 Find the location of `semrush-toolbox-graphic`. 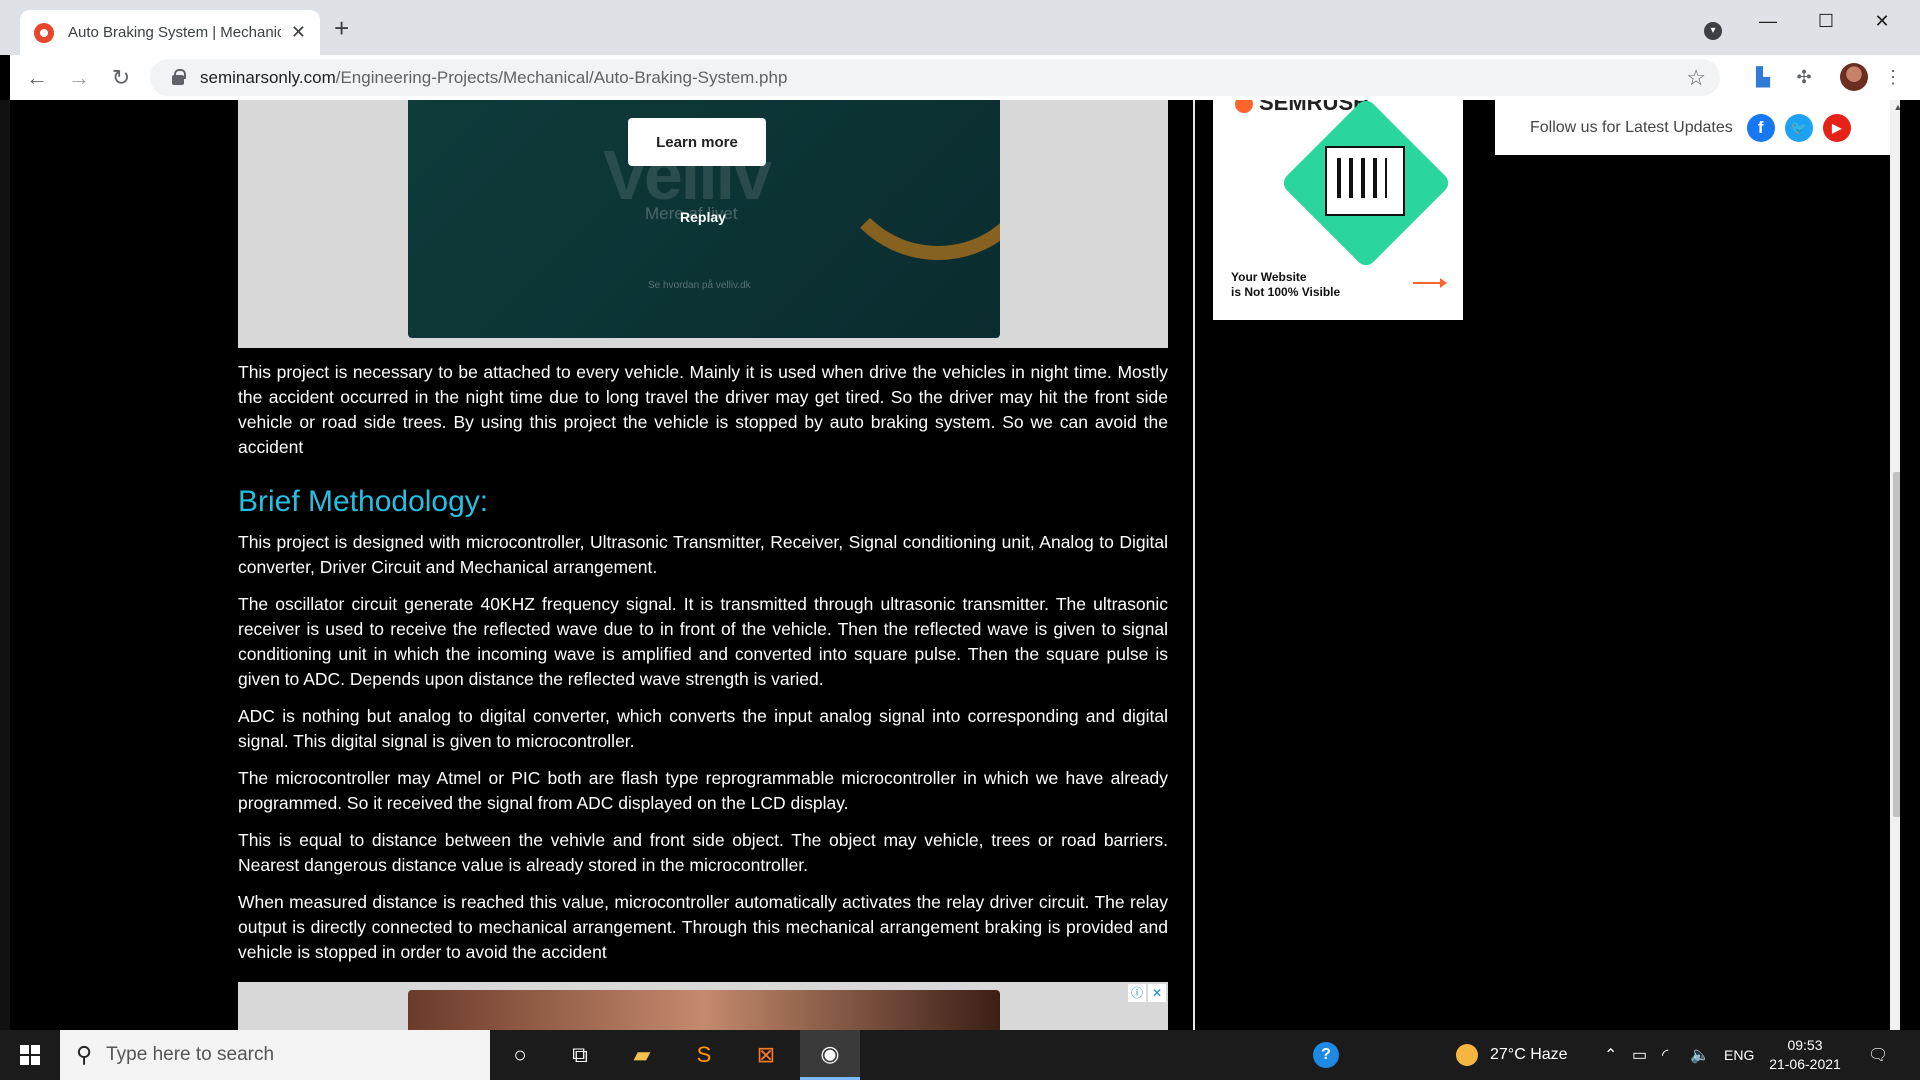

semrush-toolbox-graphic is located at coordinates (1365, 181).